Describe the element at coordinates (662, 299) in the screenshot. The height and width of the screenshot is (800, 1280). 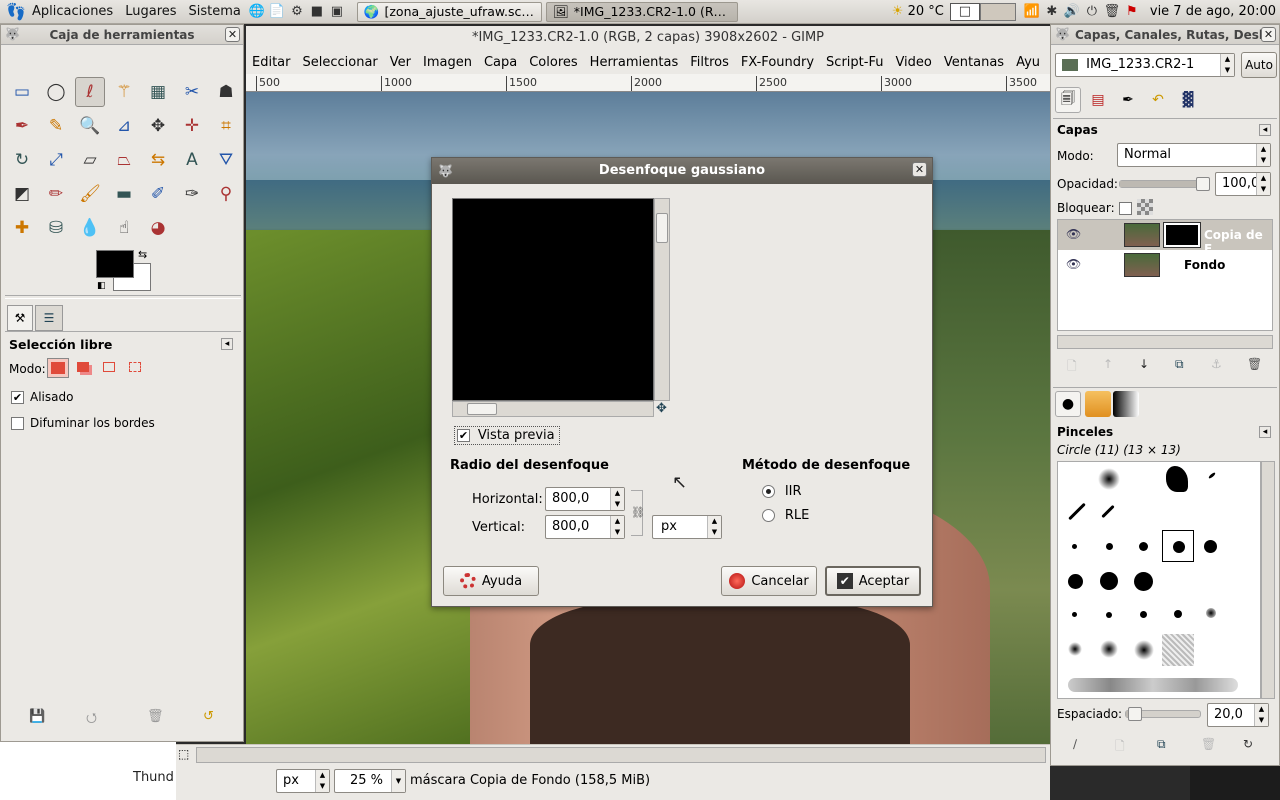
I see `preview-vscrollbar` at that location.